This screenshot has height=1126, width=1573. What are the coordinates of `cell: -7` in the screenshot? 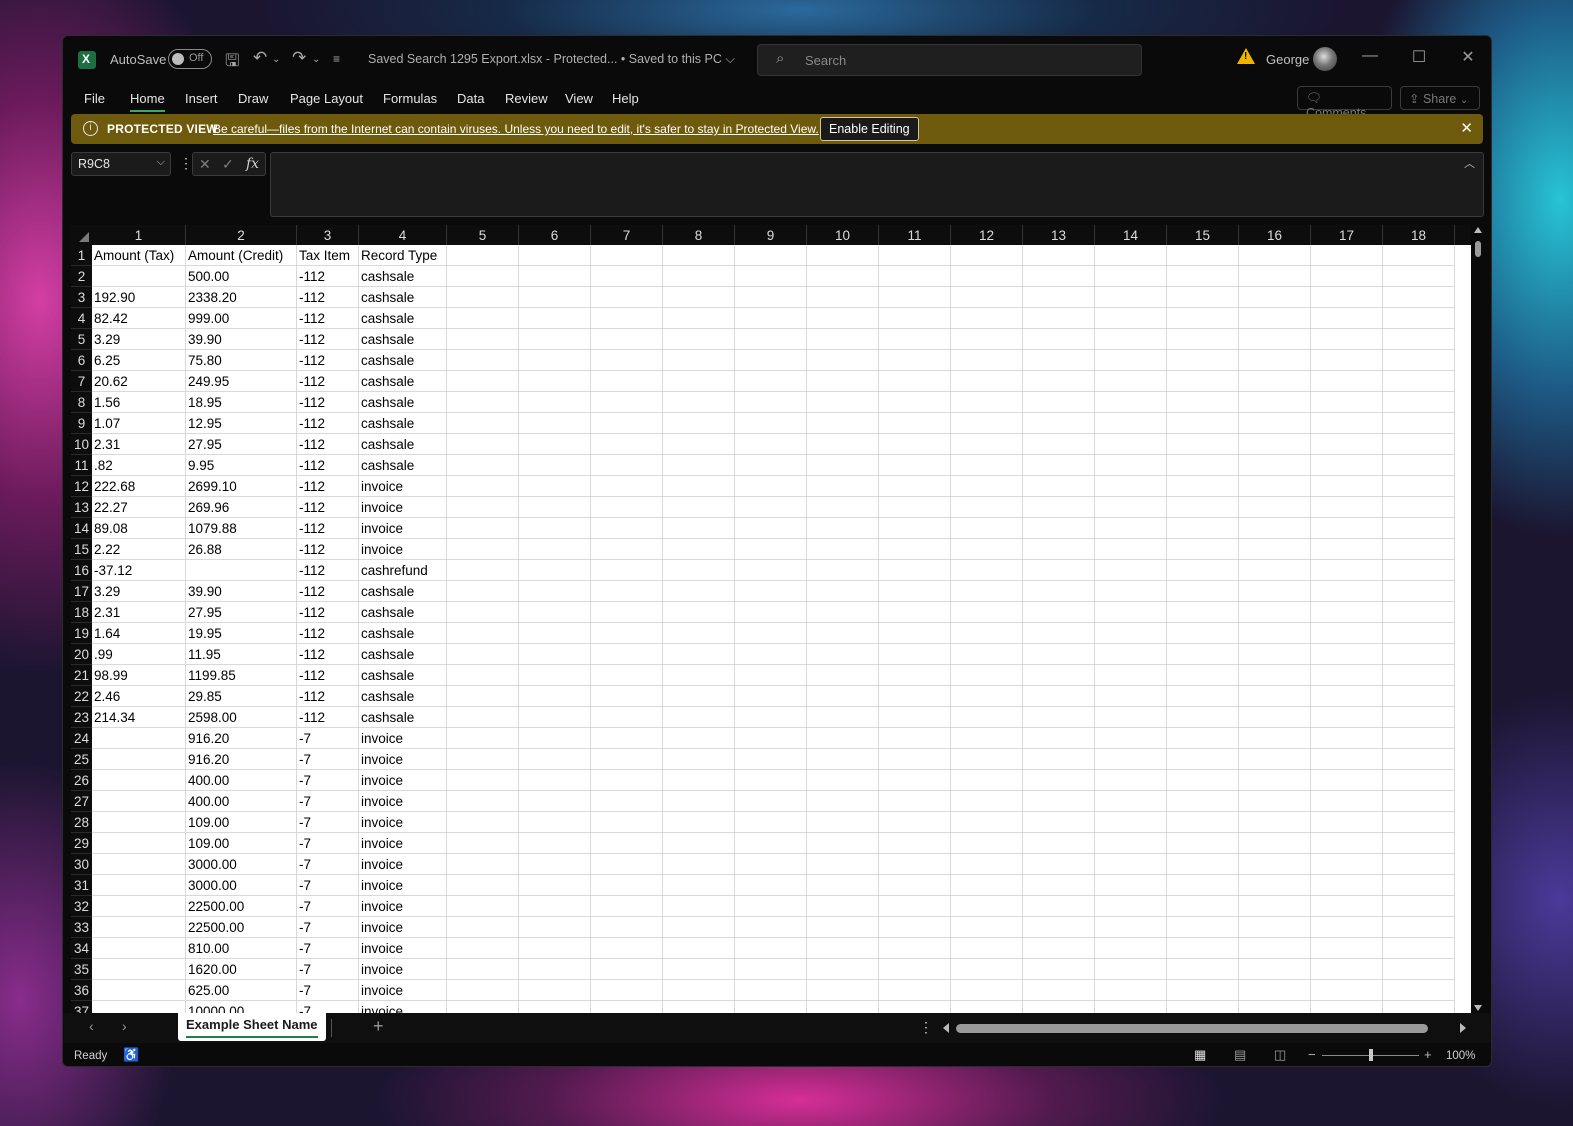 It's located at (328, 885).